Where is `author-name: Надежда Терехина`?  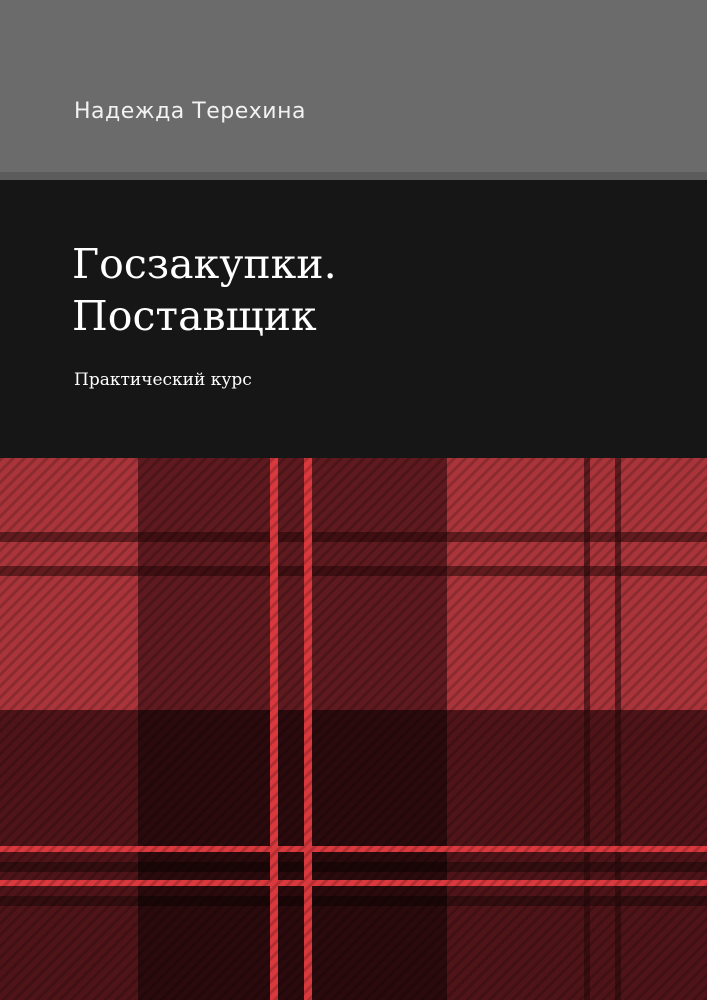
author-name: Надежда Терехина is located at coordinates (190, 111).